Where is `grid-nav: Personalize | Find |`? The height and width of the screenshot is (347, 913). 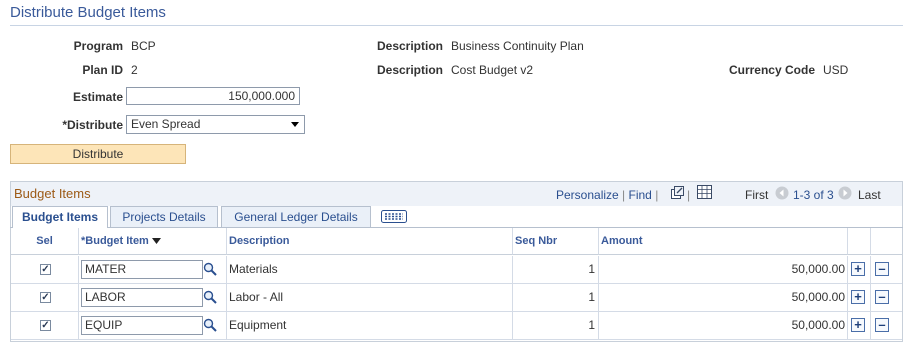
grid-nav: Personalize | Find | is located at coordinates (607, 195).